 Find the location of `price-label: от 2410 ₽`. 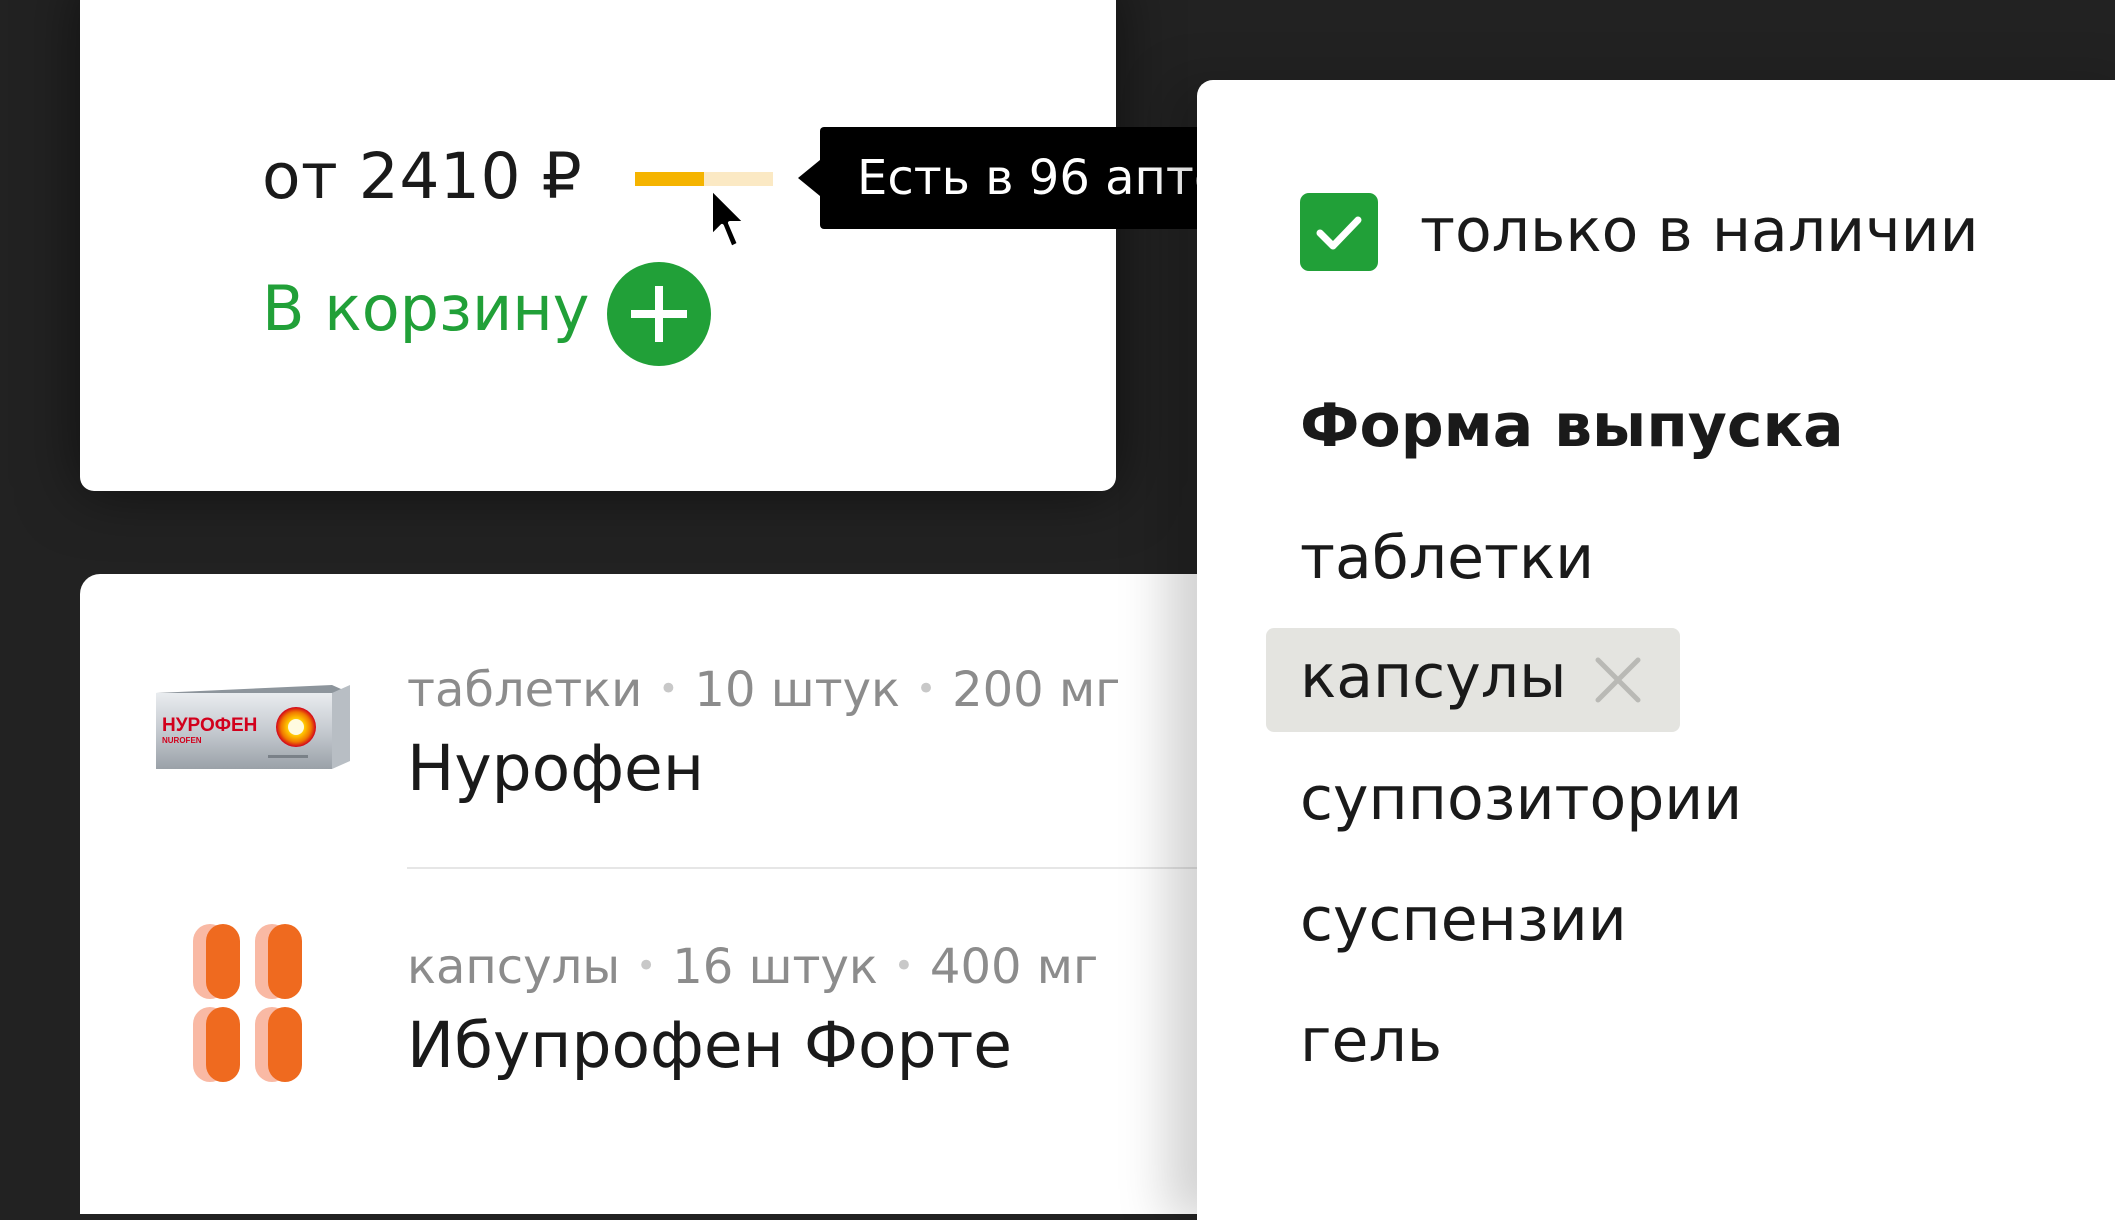

price-label: от 2410 ₽ is located at coordinates (422, 176).